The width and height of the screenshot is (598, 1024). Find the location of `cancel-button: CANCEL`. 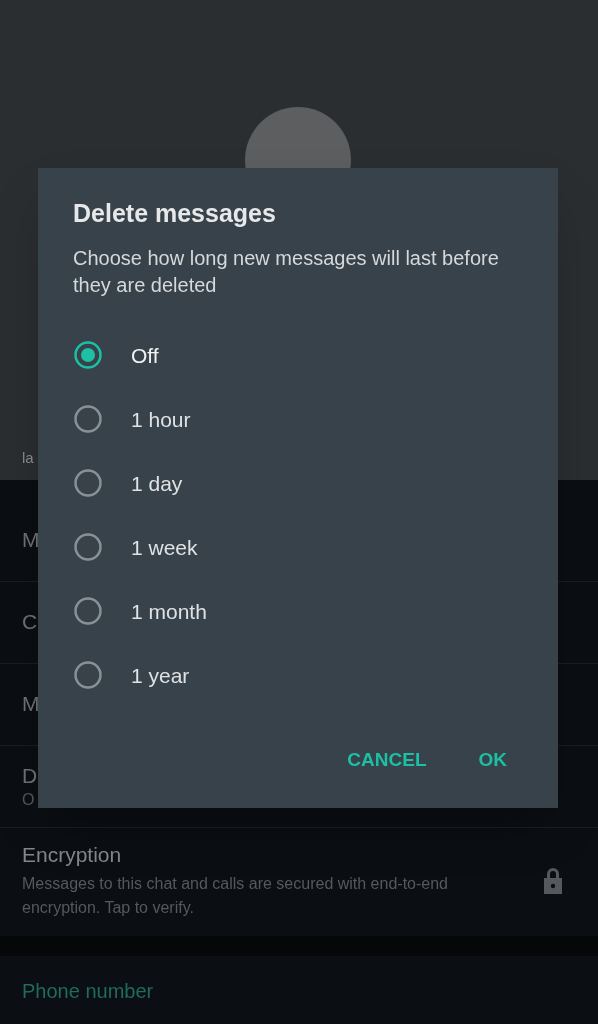

cancel-button: CANCEL is located at coordinates (387, 759).